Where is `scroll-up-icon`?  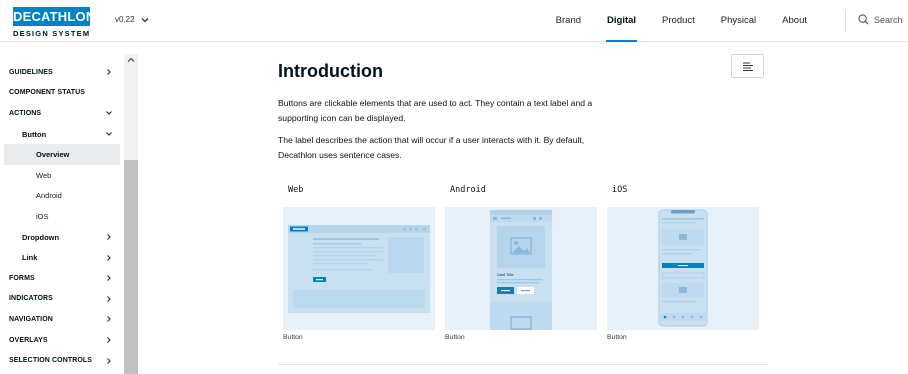 scroll-up-icon is located at coordinates (131, 60).